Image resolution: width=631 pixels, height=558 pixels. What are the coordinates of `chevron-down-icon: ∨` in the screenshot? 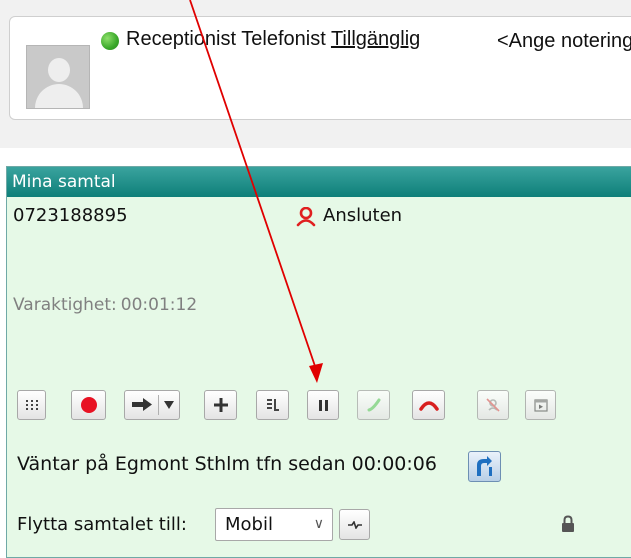 It's located at (318, 524).